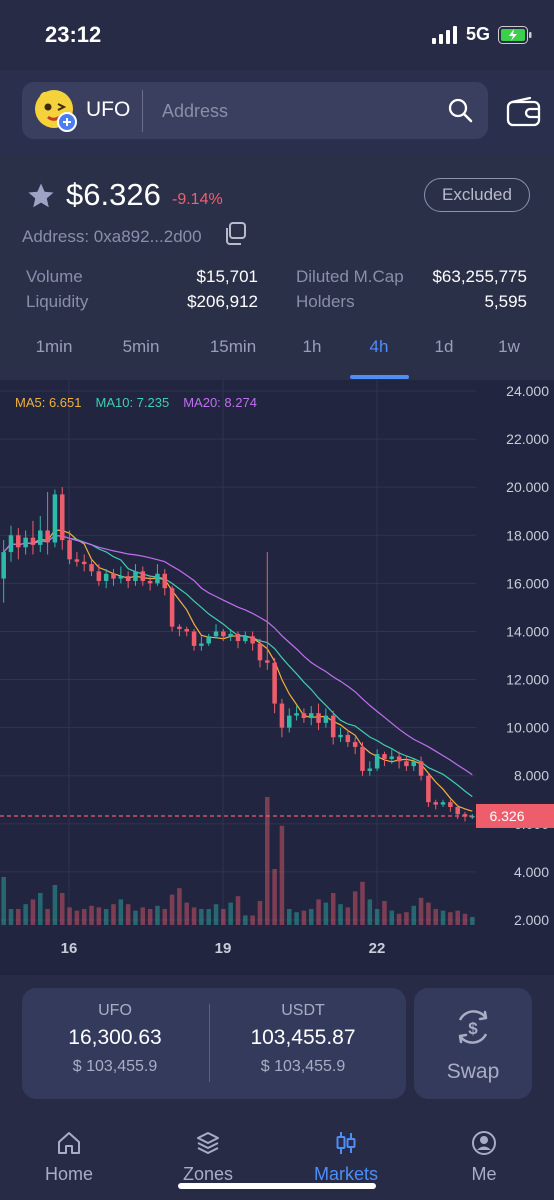 Image resolution: width=554 pixels, height=1200 pixels. I want to click on y-tick-label: 24.000, so click(527, 391).